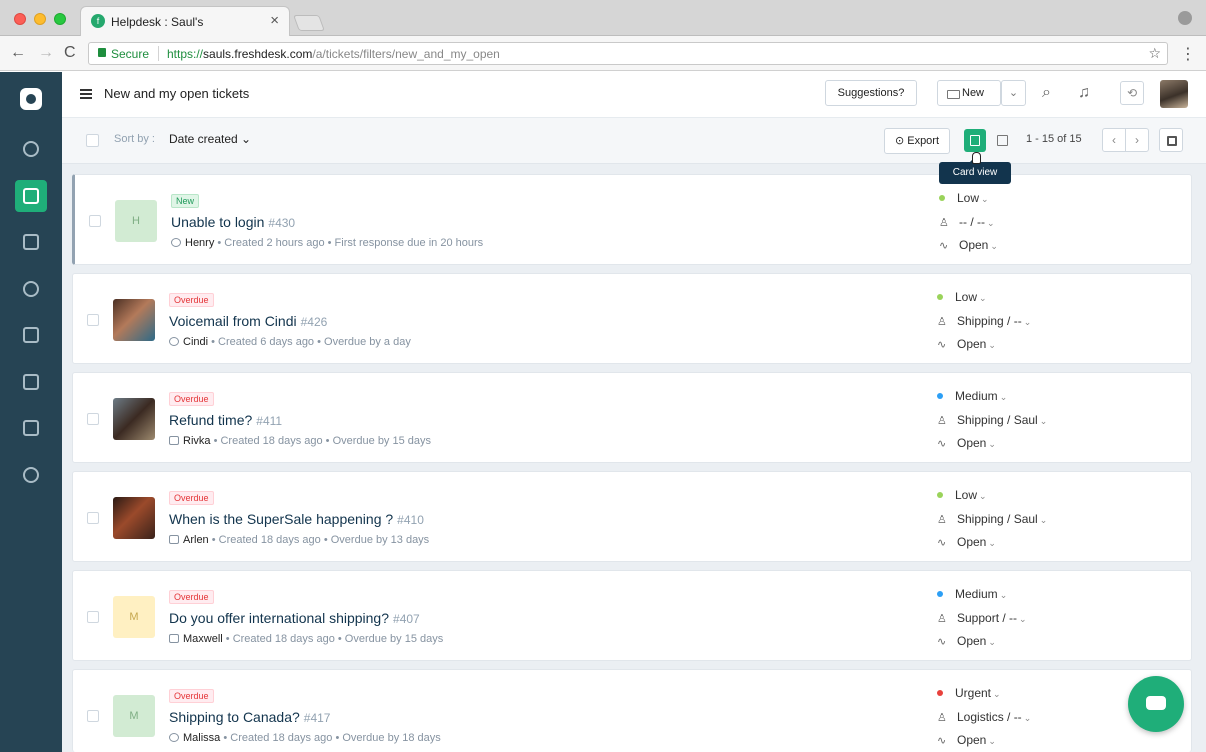 The height and width of the screenshot is (752, 1206). I want to click on card-view-icon, so click(975, 140).